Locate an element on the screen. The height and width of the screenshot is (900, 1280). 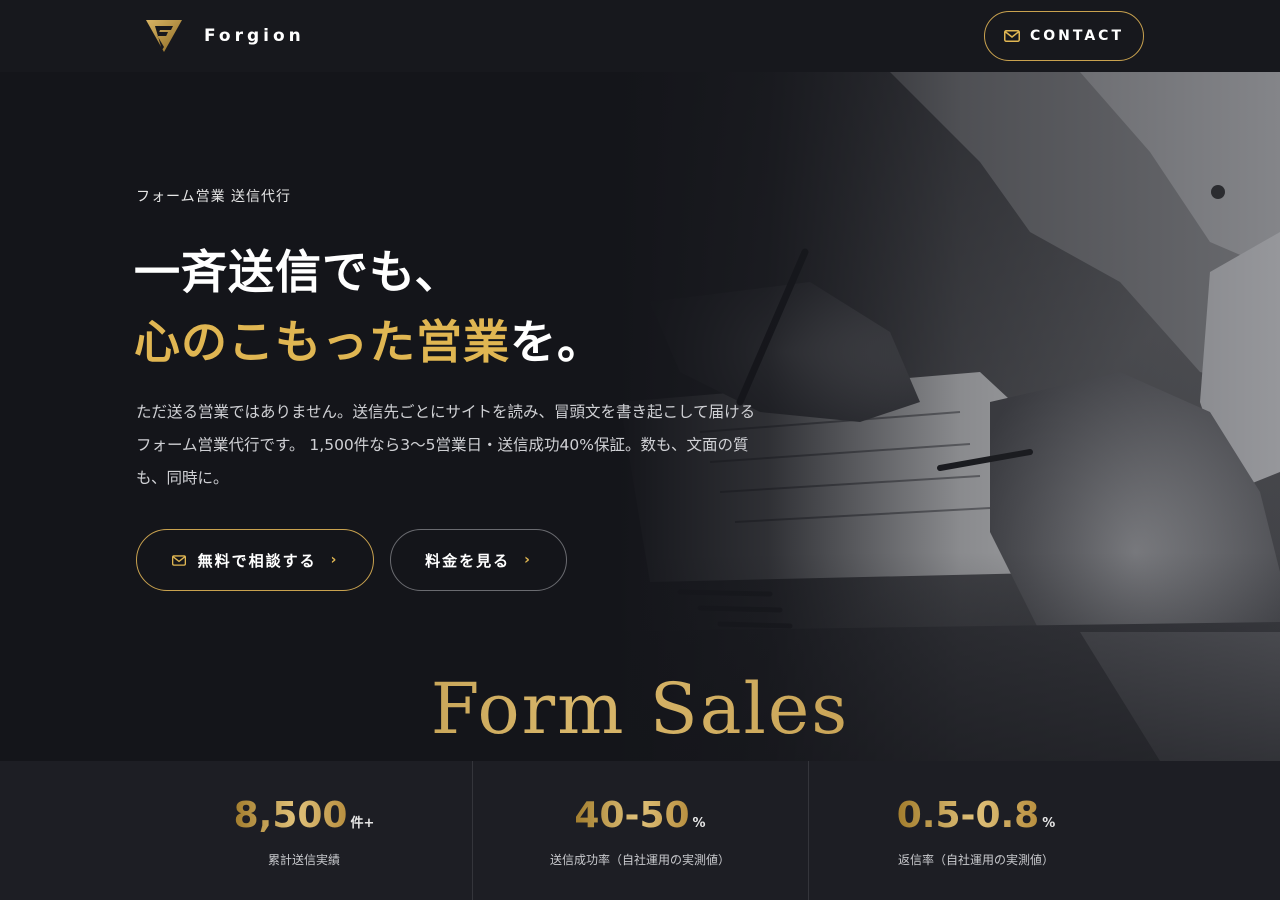
stat-value: 8,500 件+ is located at coordinates (304, 815).